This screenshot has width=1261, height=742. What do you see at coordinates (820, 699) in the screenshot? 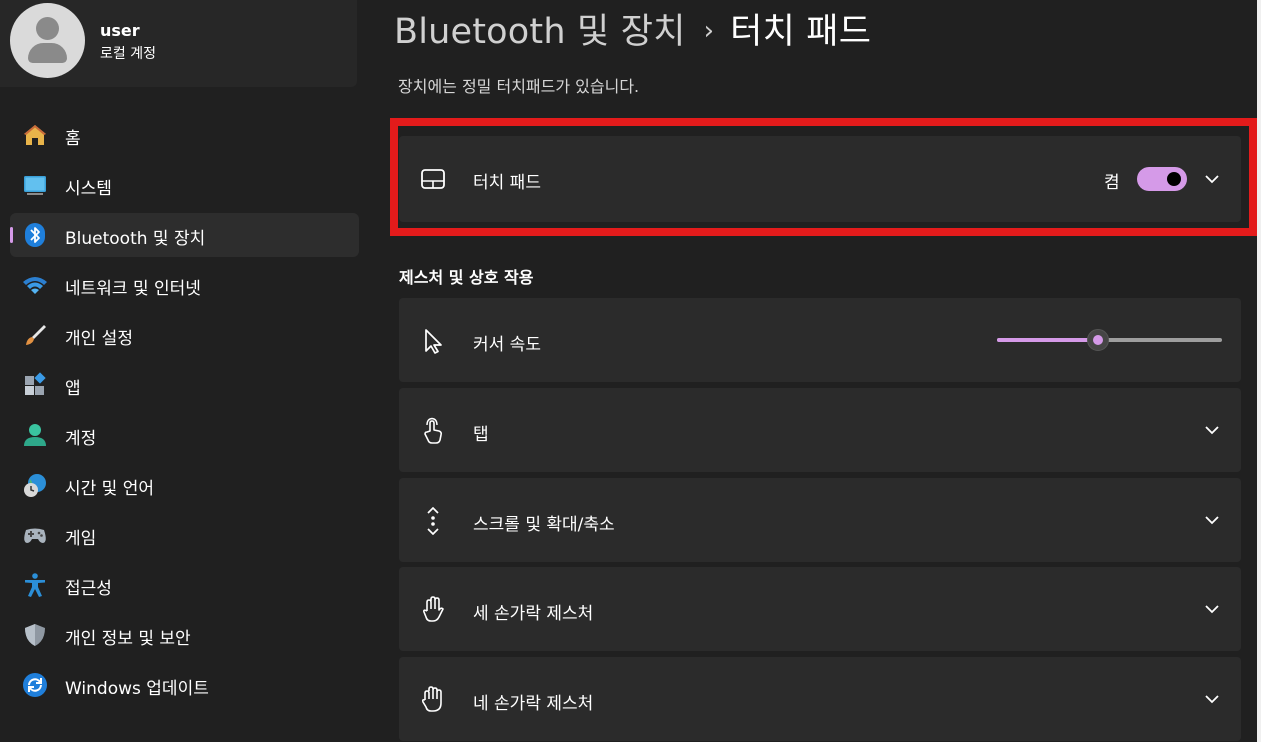
I see `four-finger-card: 네 손가락 제스처` at bounding box center [820, 699].